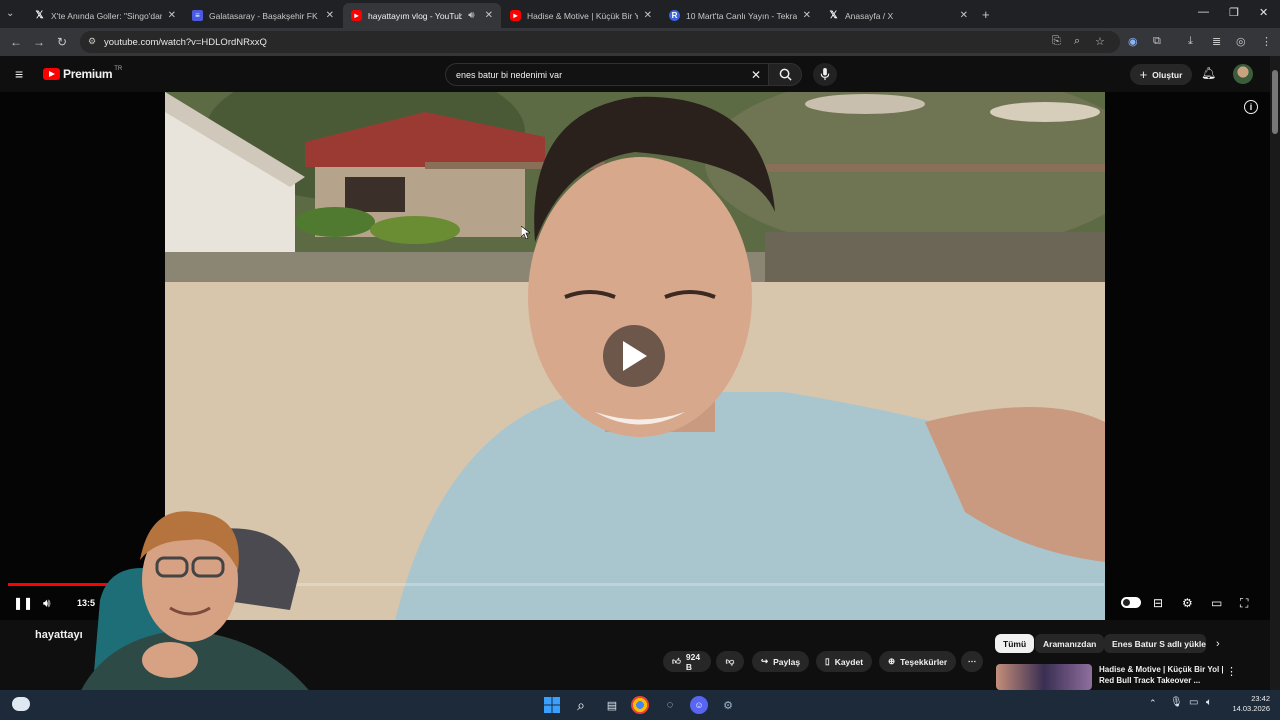 The height and width of the screenshot is (720, 1280). I want to click on minimize-icon: —, so click(1203, 12).